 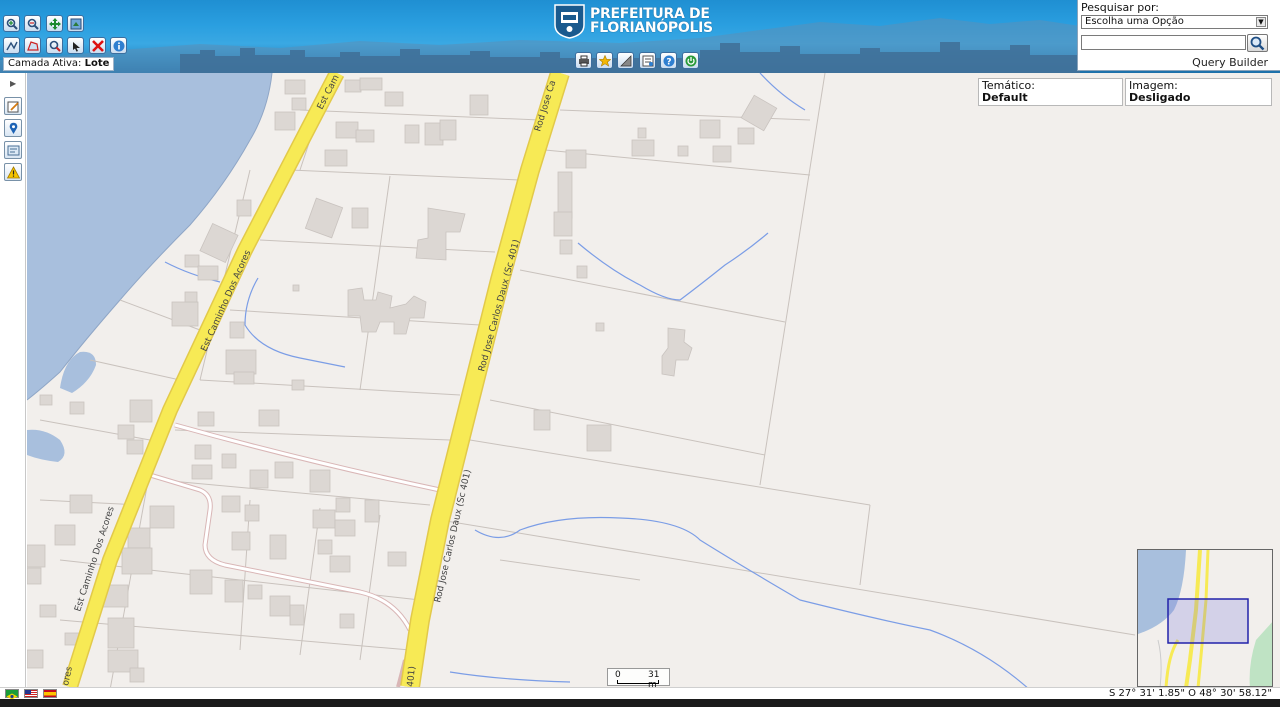 I want to click on logout-icon, so click(x=690, y=60).